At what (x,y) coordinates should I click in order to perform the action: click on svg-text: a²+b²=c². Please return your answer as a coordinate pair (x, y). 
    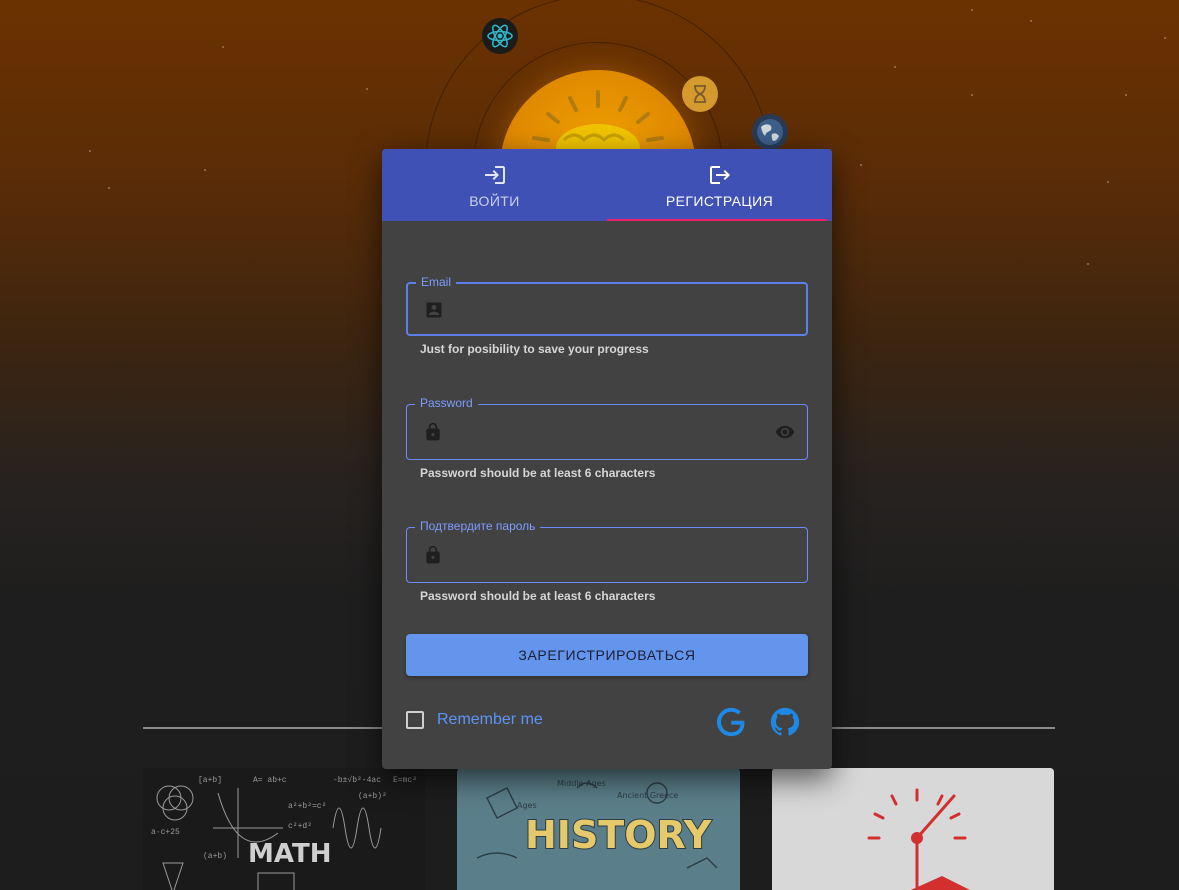
    Looking at the image, I should click on (307, 806).